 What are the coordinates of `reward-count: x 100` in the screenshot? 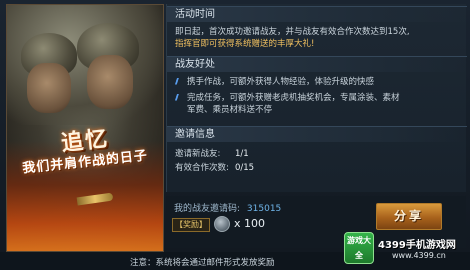 It's located at (250, 223).